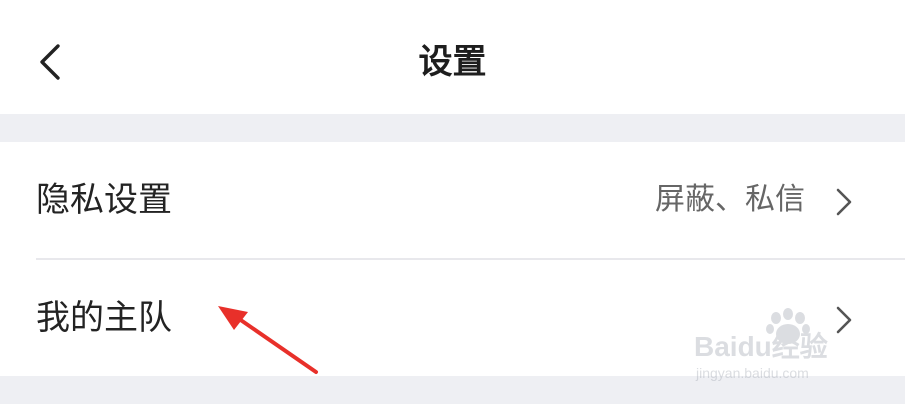 The height and width of the screenshot is (404, 905). What do you see at coordinates (104, 318) in the screenshot?
I see `row-label: 我的主队` at bounding box center [104, 318].